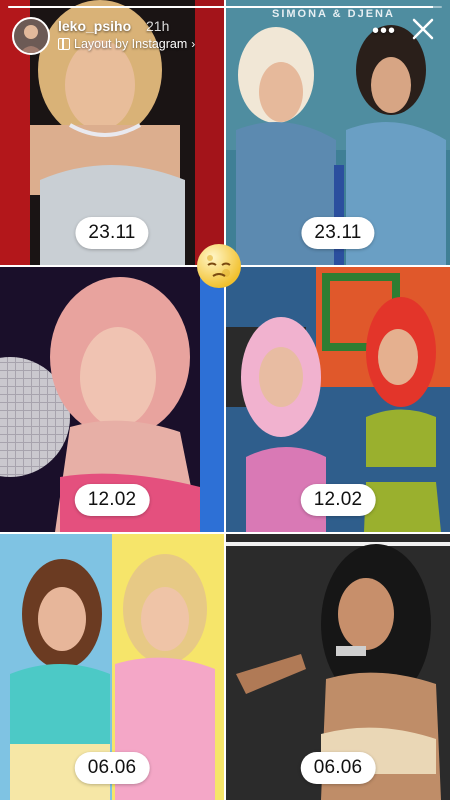 The width and height of the screenshot is (450, 800). I want to click on moon-face-emoji, so click(219, 266).